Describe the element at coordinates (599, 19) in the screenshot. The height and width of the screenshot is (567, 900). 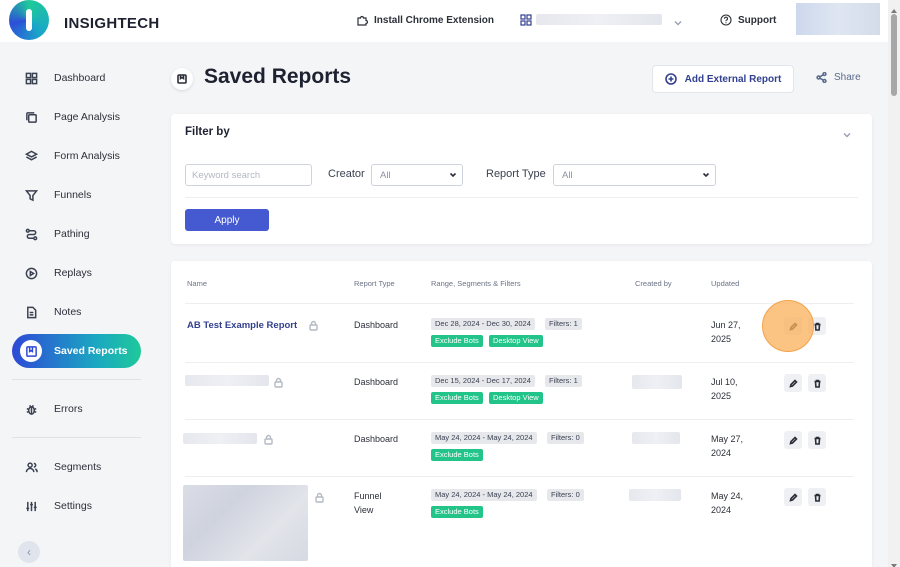
I see `workspace-name-redacted` at that location.